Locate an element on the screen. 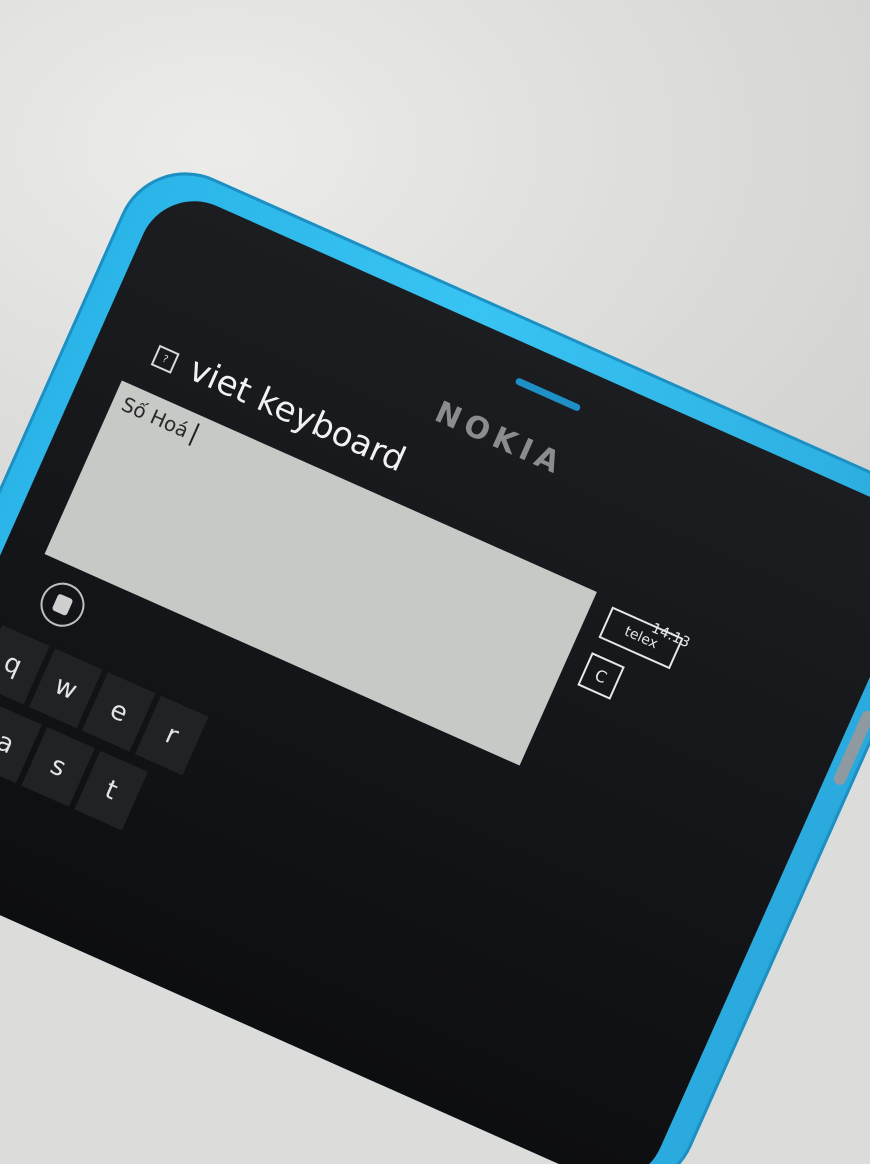 The height and width of the screenshot is (1164, 870). app-icon: ? is located at coordinates (165, 359).